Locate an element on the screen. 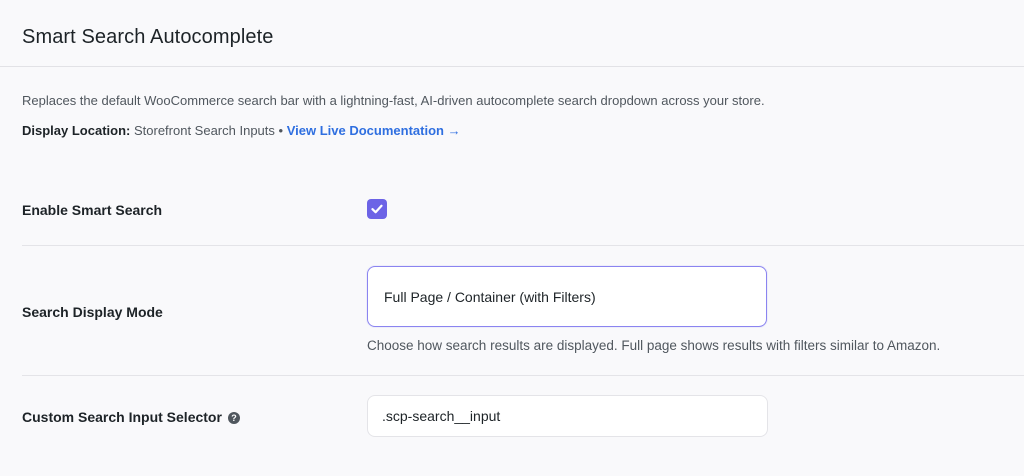  custom-selector-input is located at coordinates (567, 416).